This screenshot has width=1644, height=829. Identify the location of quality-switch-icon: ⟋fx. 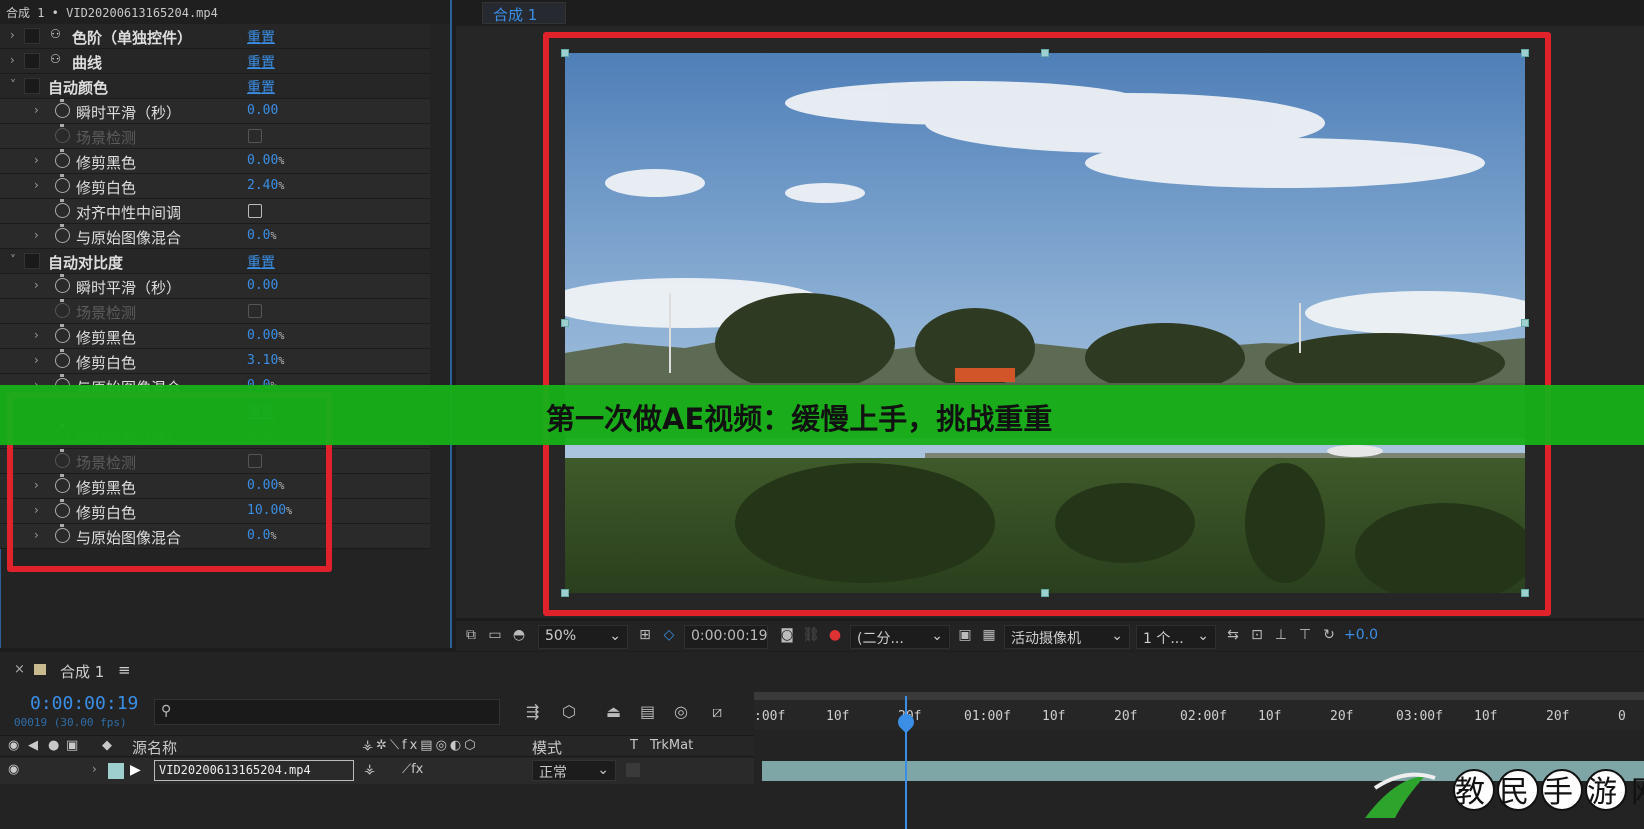
(412, 769).